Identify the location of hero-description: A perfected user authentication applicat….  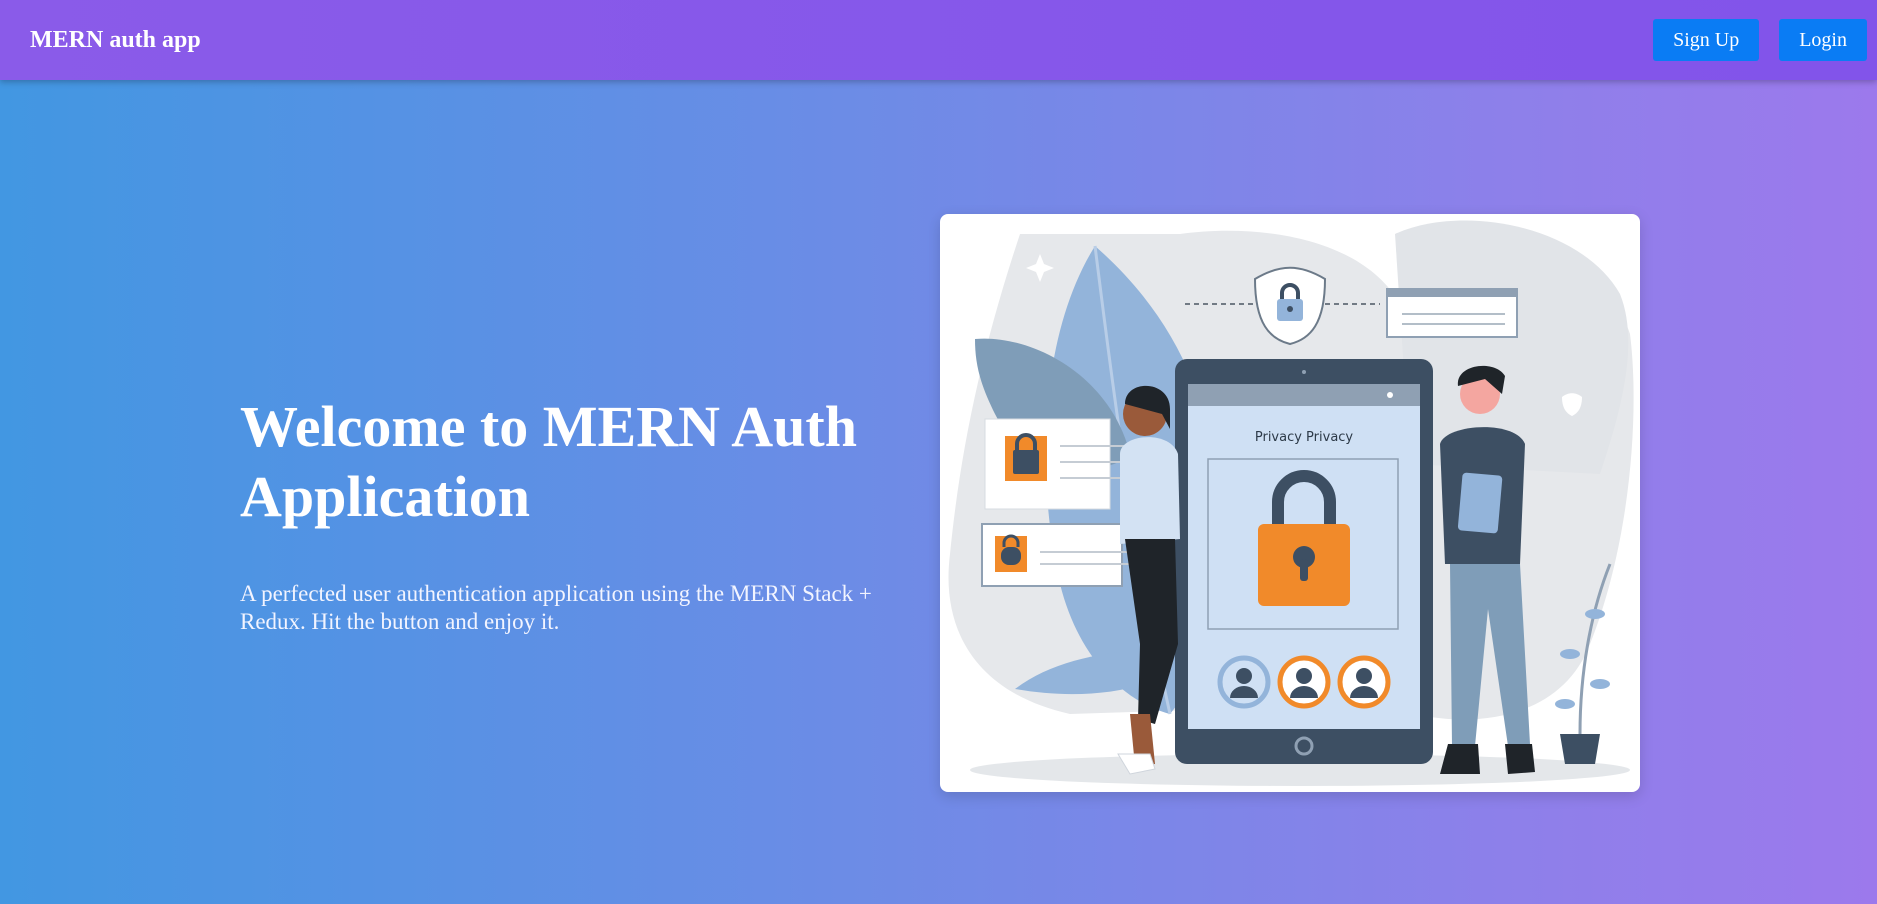
(556, 607).